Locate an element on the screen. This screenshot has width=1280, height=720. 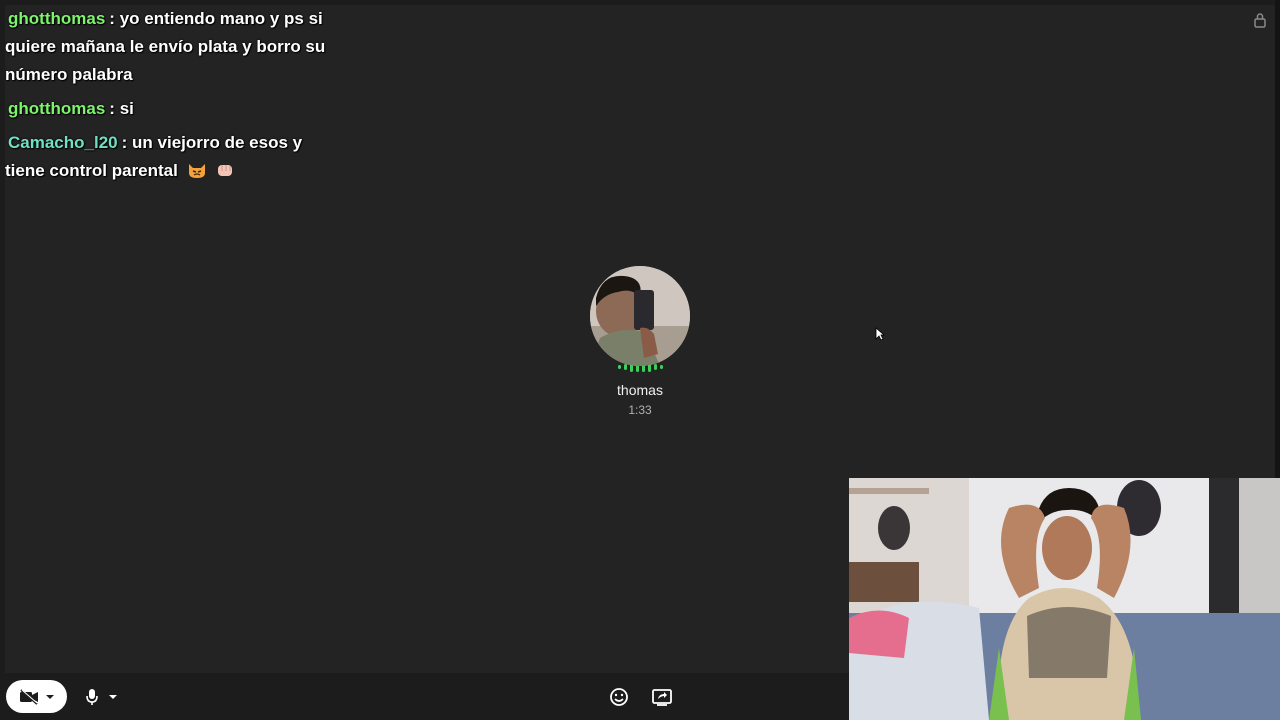
camera-toggle-button is located at coordinates (36, 696).